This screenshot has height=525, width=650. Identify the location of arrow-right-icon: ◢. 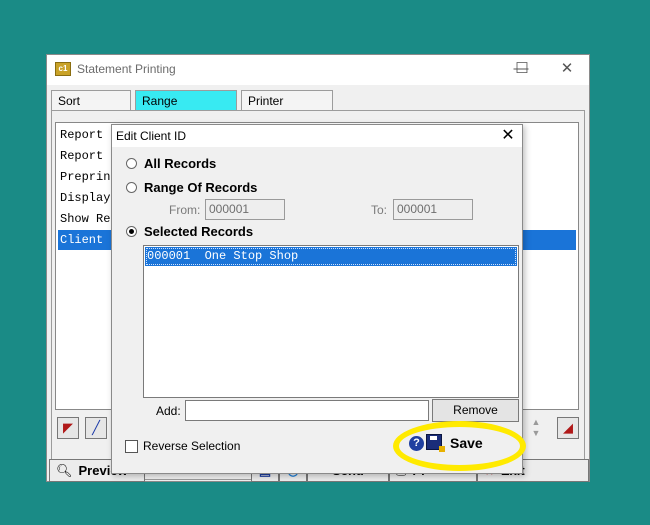
(568, 427).